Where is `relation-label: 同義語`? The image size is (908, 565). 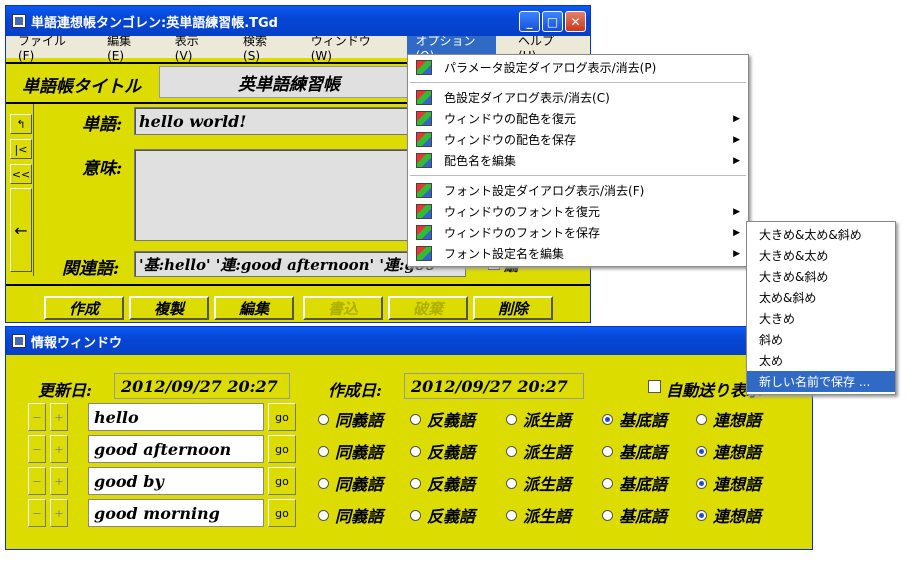
relation-label: 同義語 is located at coordinates (359, 420).